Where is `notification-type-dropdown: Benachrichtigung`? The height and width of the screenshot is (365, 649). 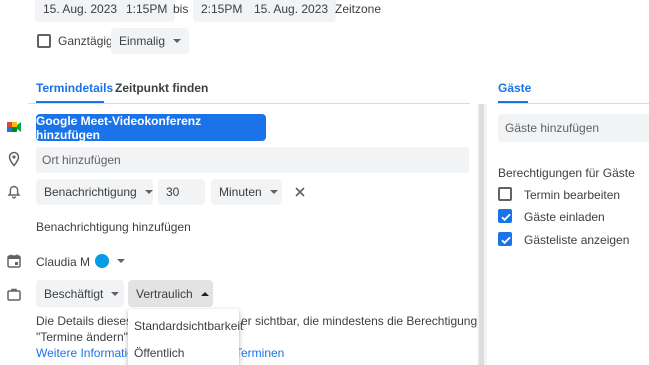 notification-type-dropdown: Benachrichtigung is located at coordinates (94, 192).